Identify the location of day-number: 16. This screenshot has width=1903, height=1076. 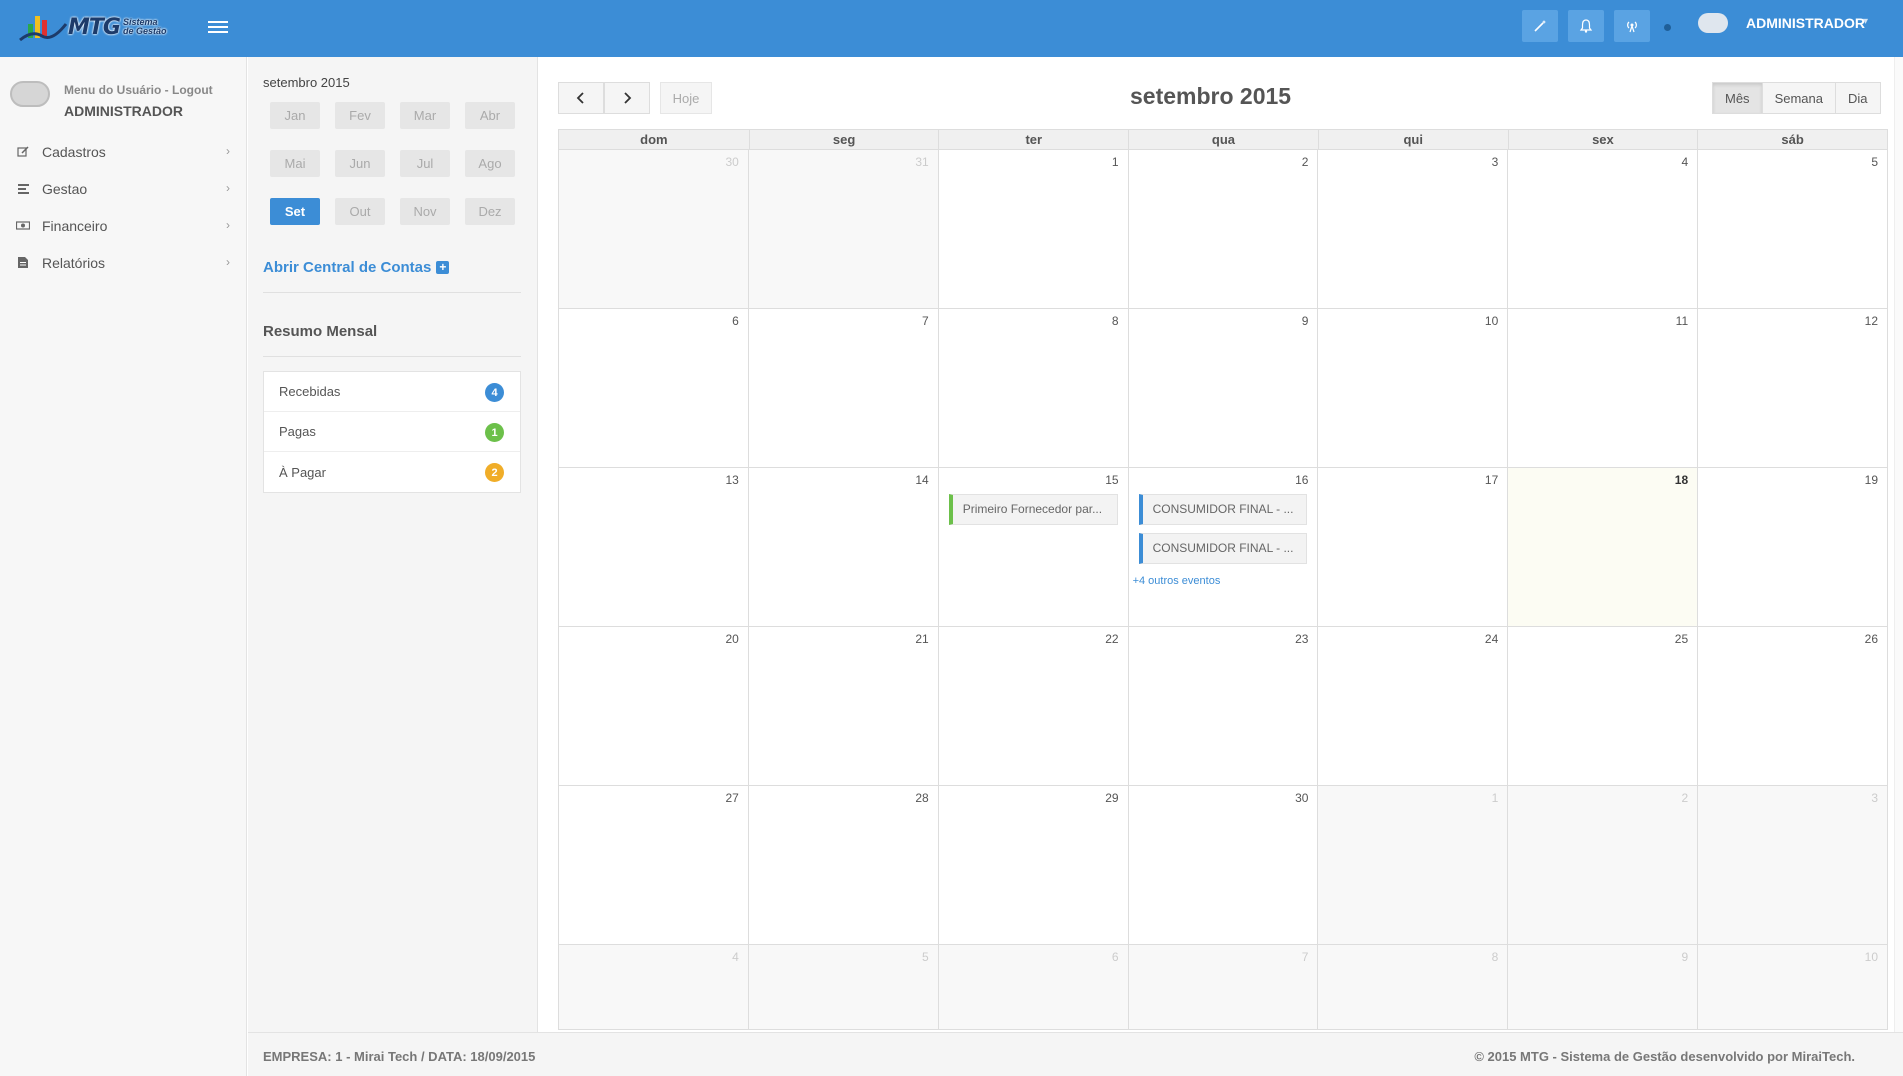
(1302, 480).